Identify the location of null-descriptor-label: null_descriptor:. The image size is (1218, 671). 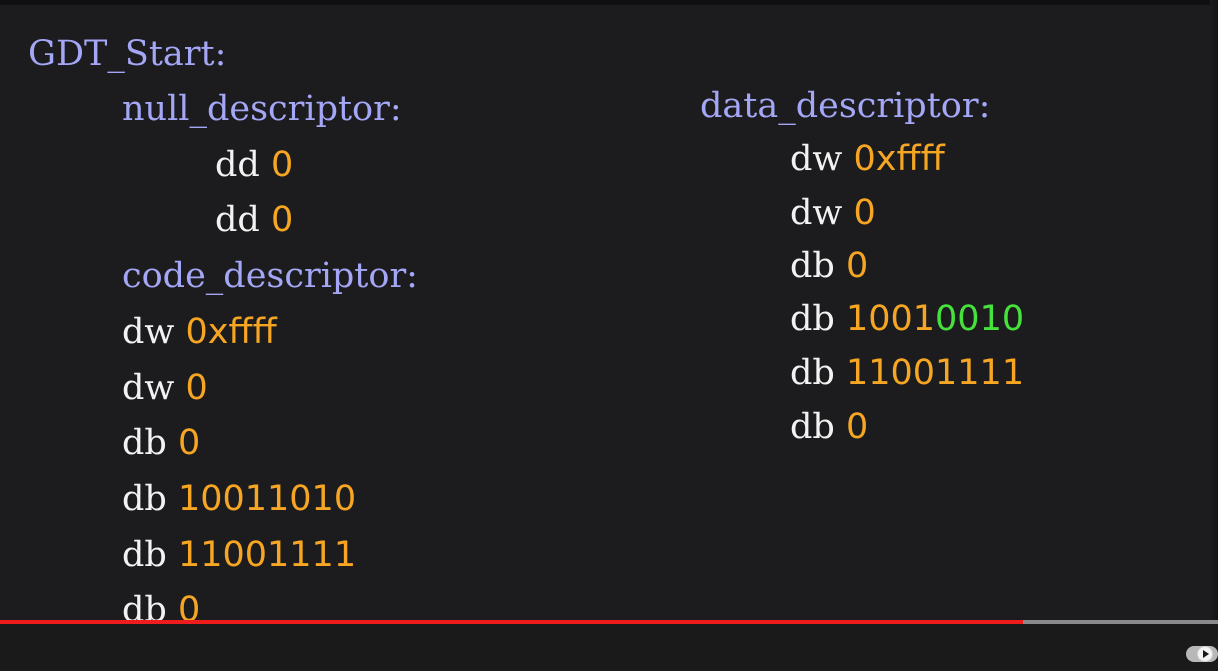
(262, 109).